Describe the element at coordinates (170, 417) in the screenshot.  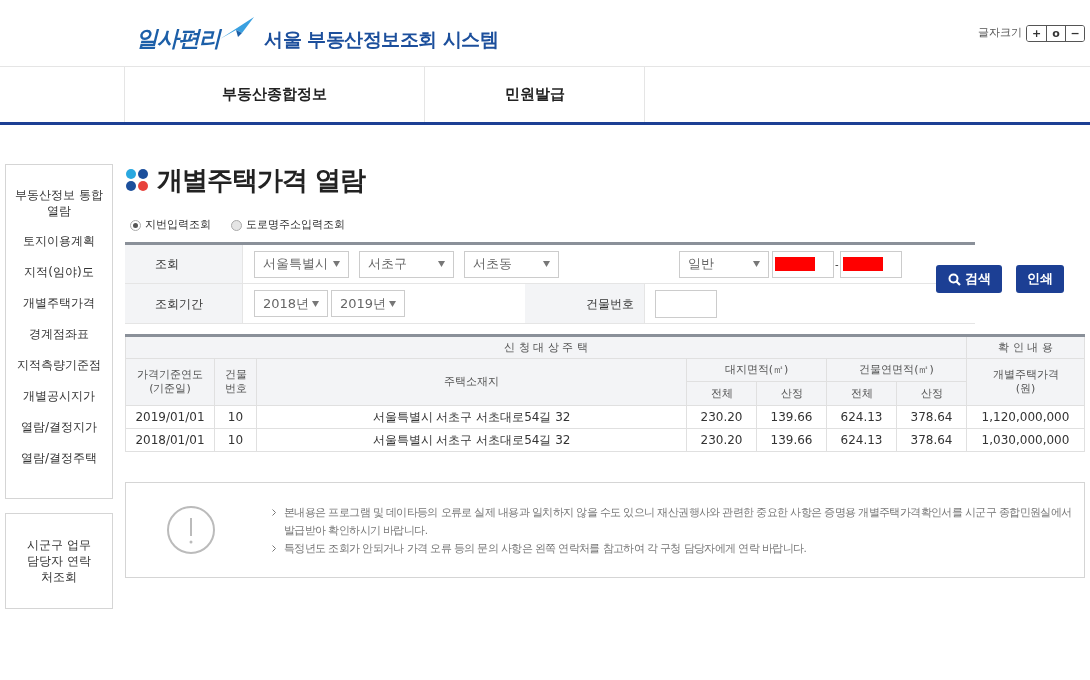
I see `table-cell: 2019/01/01` at that location.